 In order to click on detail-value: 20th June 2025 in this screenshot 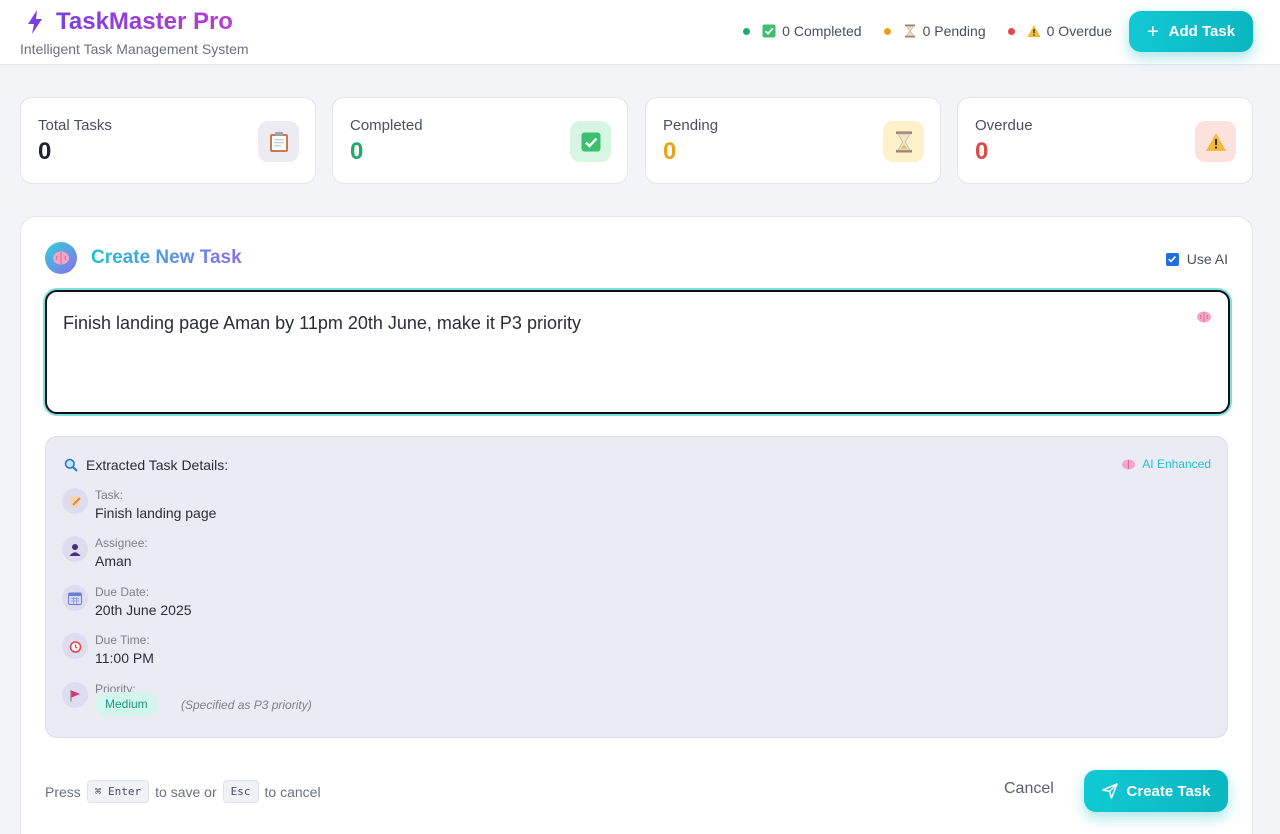, I will do `click(143, 610)`.